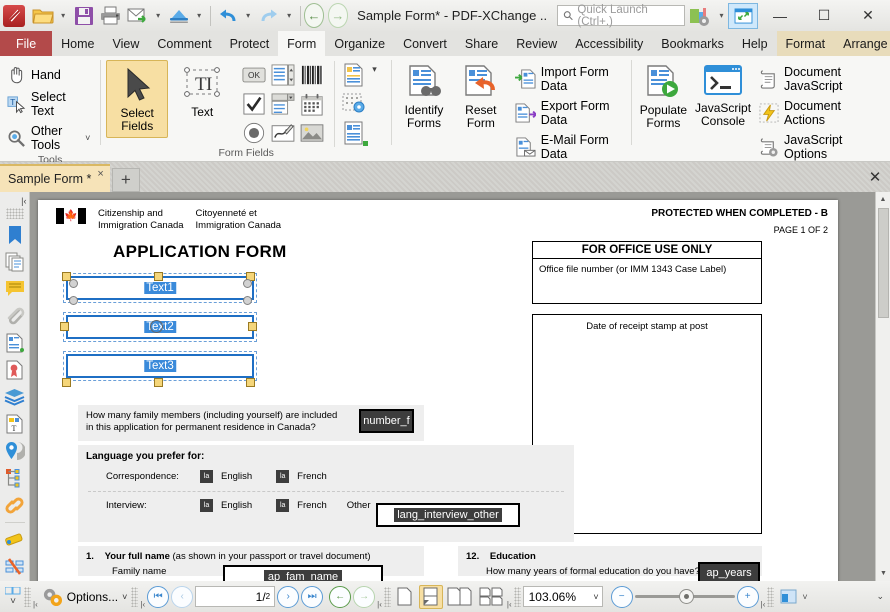 The height and width of the screenshot is (612, 890). Describe the element at coordinates (15, 397) in the screenshot. I see `layers-icon` at that location.